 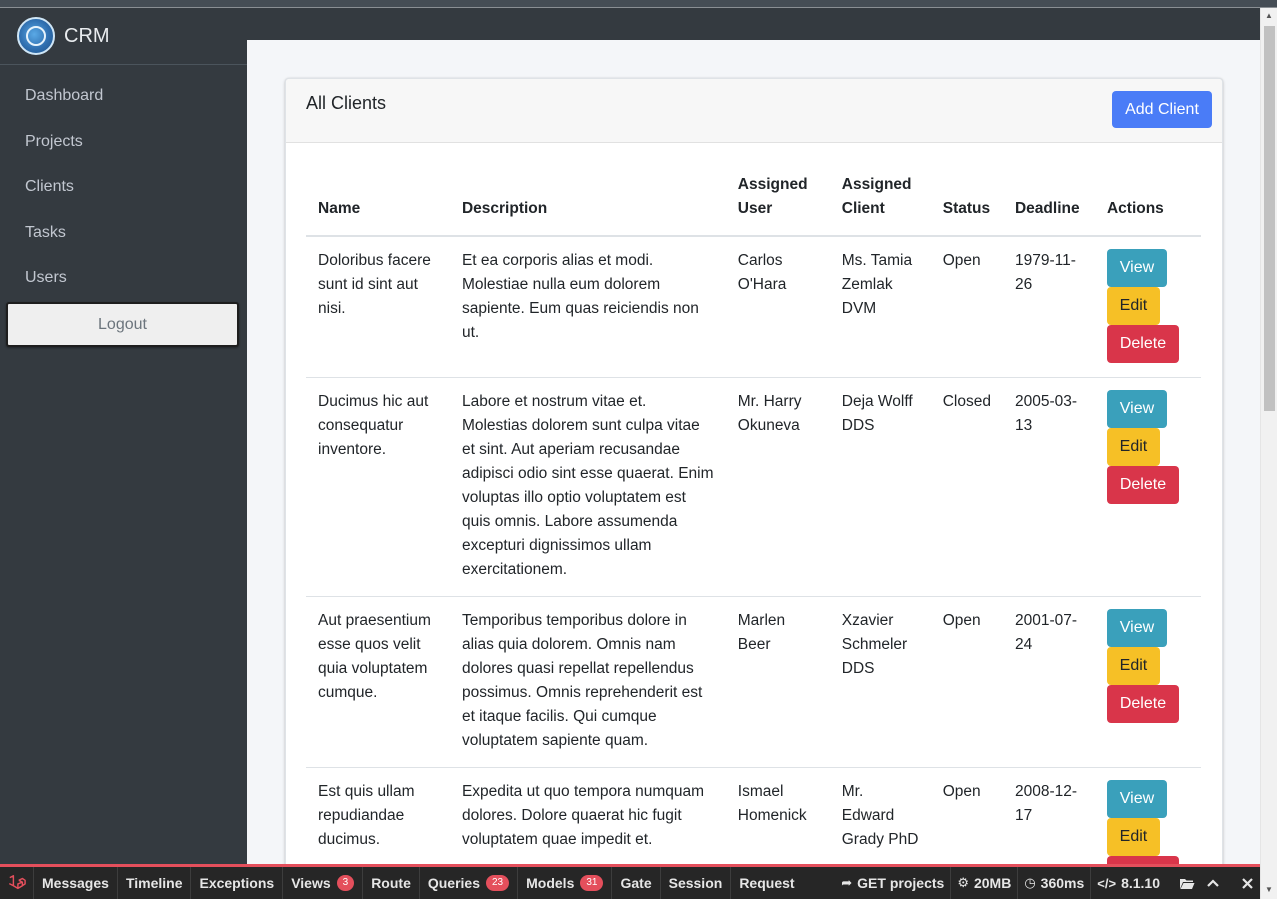 I want to click on route-text: GET projects, so click(x=901, y=883).